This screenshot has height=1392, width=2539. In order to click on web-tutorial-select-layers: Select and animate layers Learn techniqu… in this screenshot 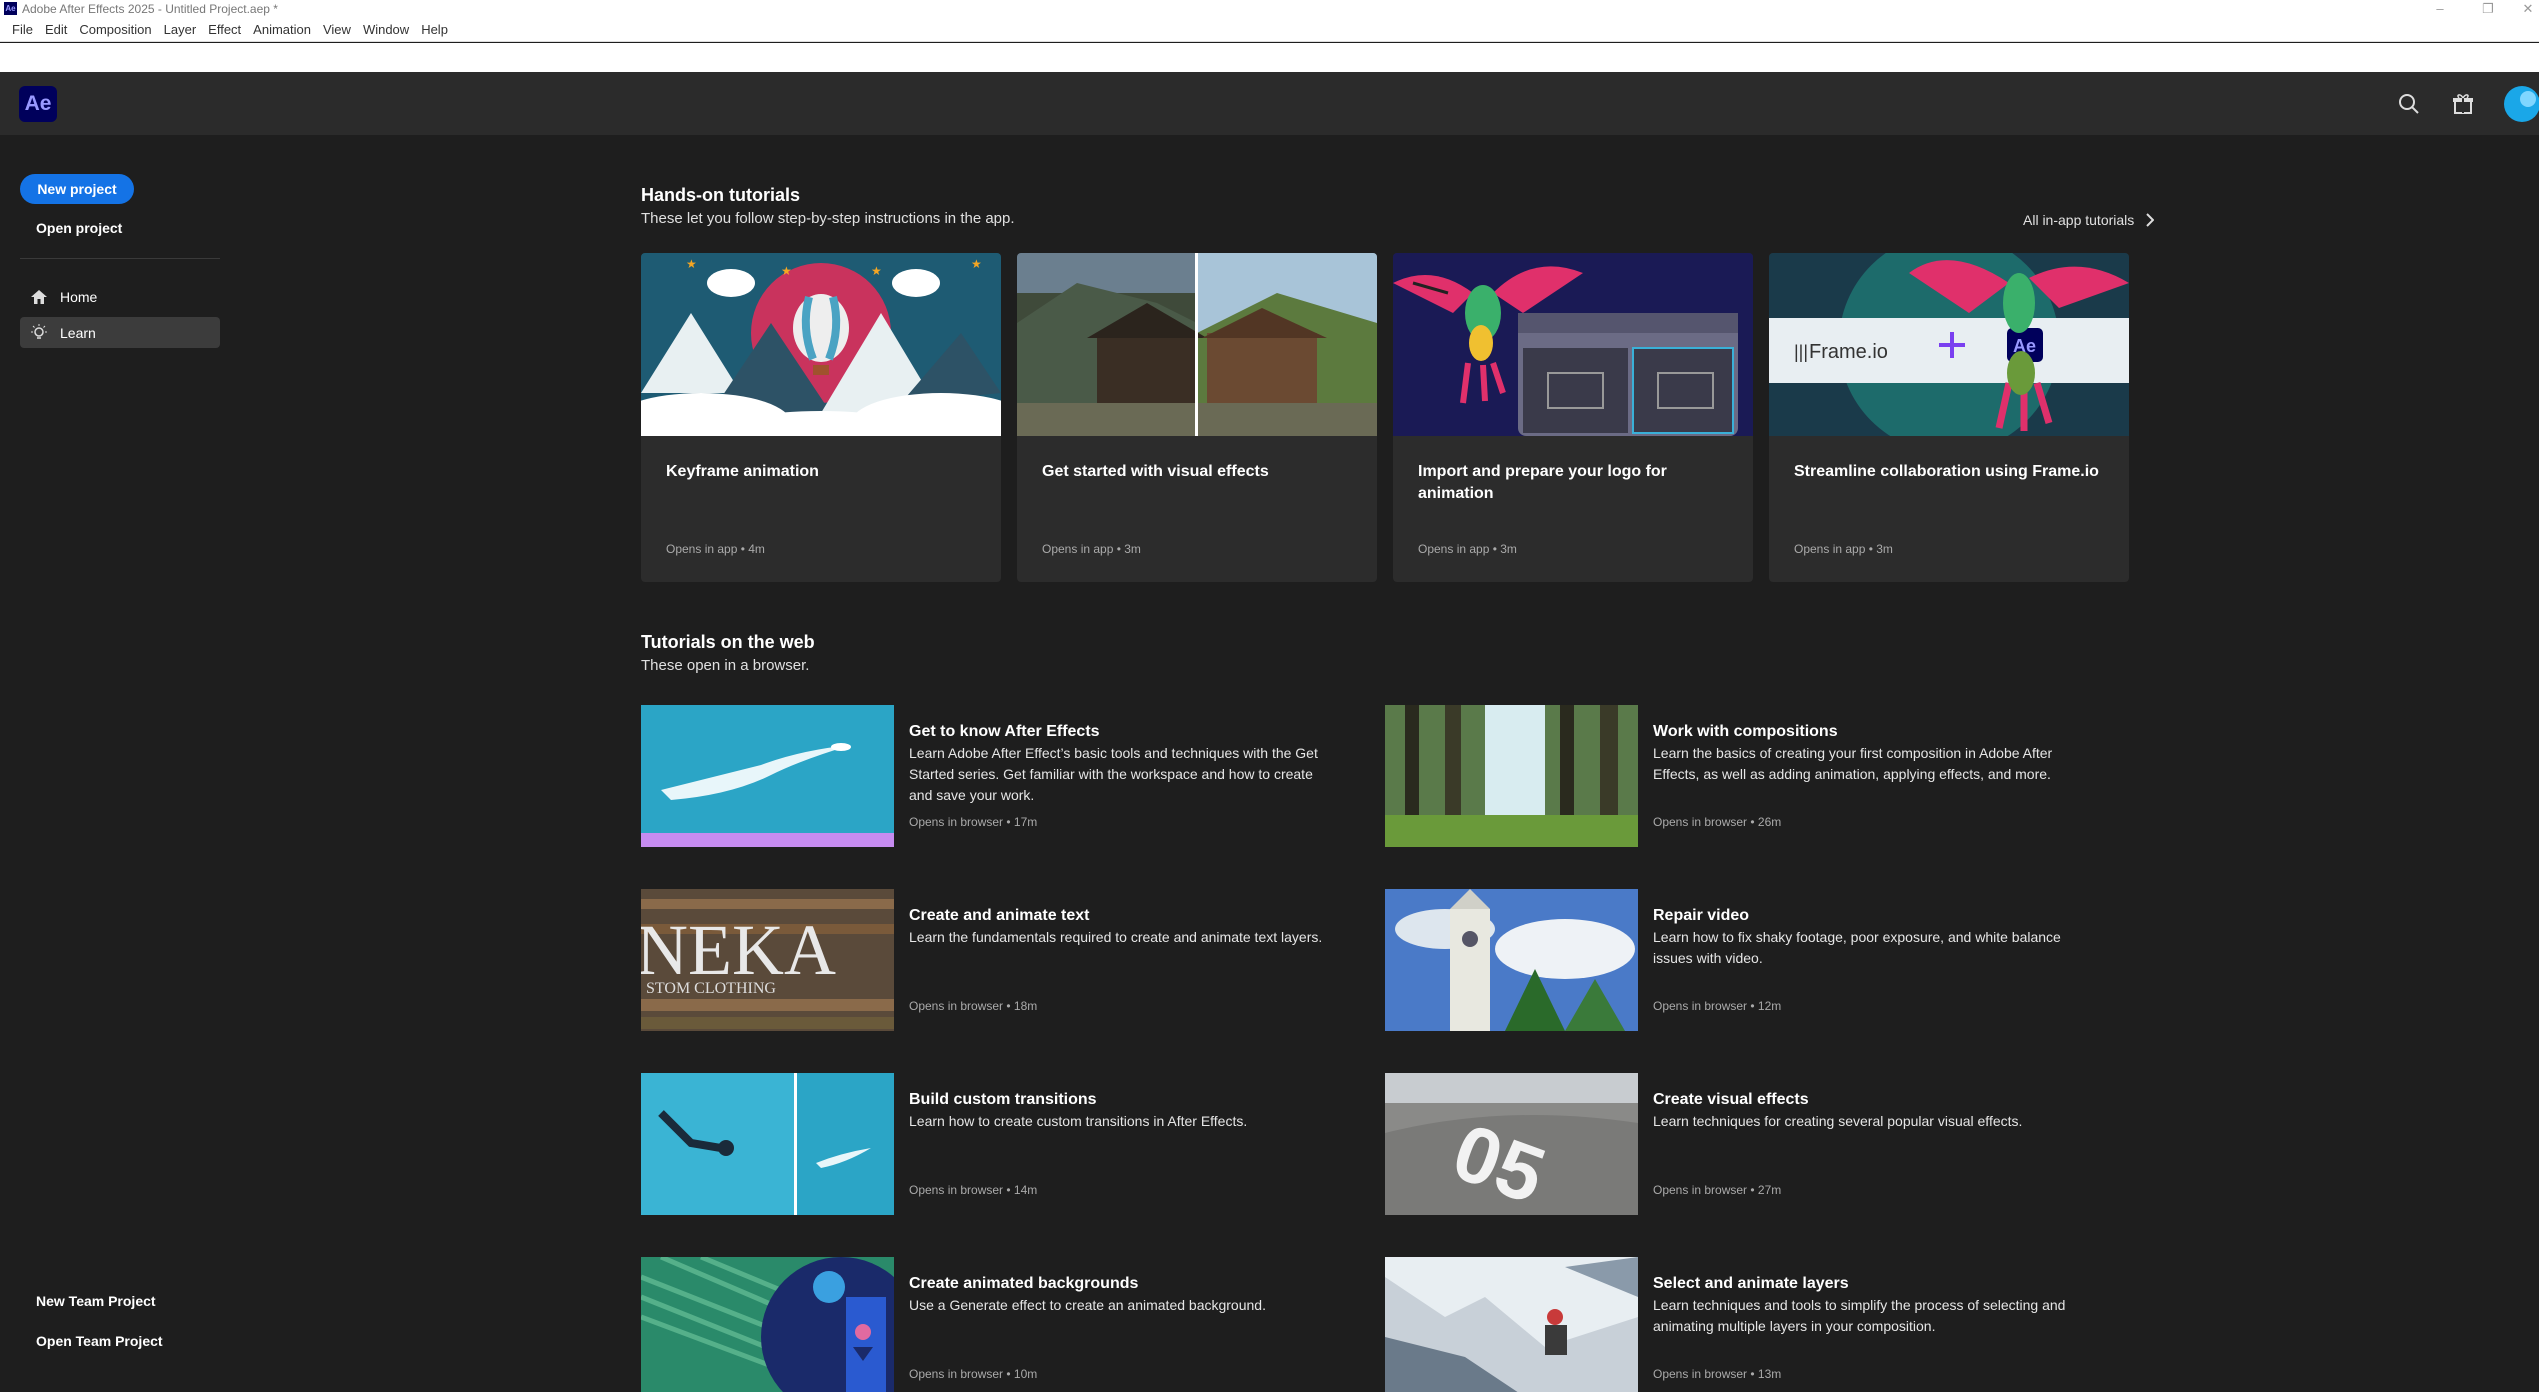, I will do `click(1755, 1324)`.